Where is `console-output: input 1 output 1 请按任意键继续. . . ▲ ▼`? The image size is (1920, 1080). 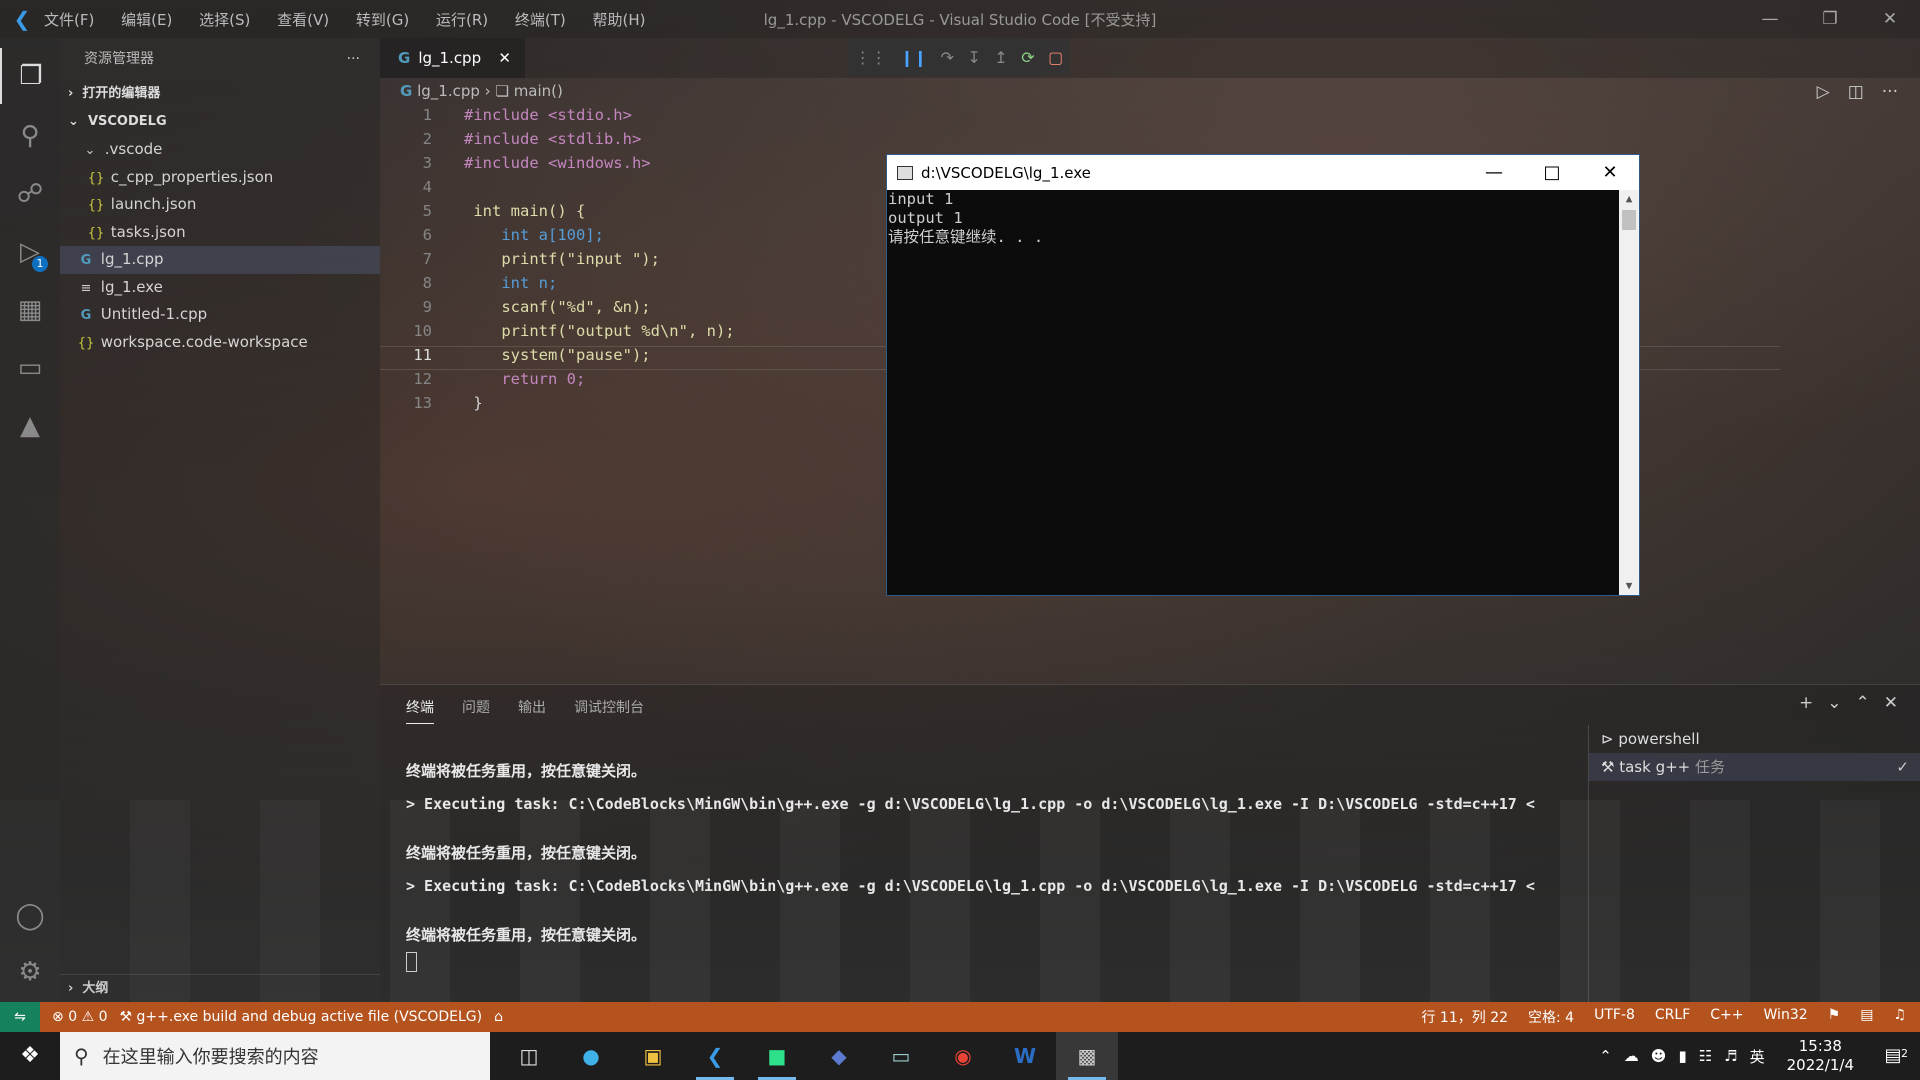
console-output: input 1 output 1 请按任意键继续. . . ▲ ▼ is located at coordinates (1263, 392).